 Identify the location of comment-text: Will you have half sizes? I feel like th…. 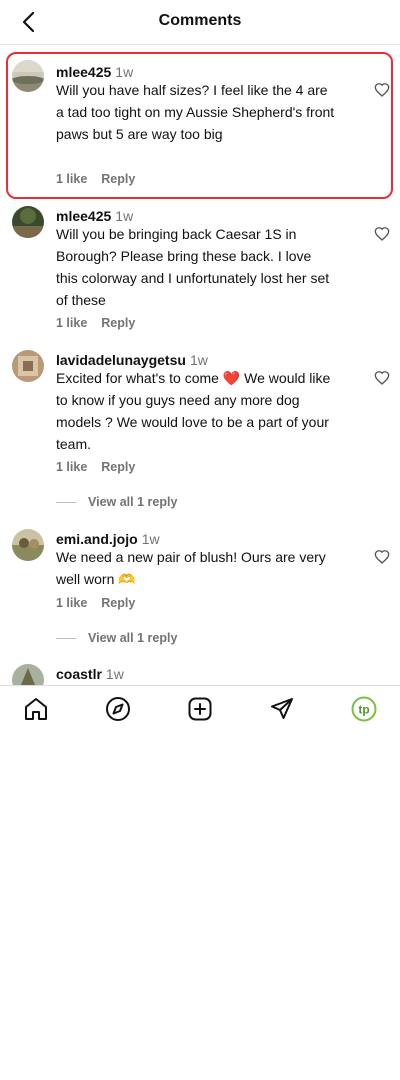
(195, 112).